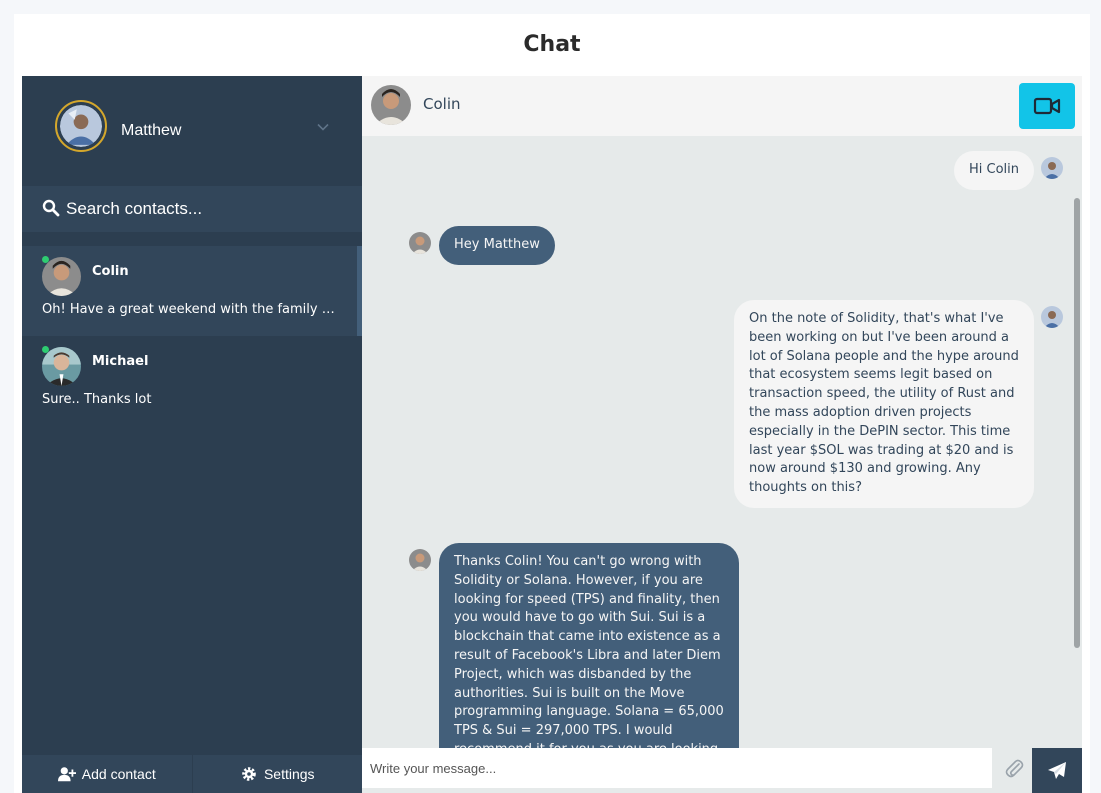  I want to click on paperclip-icon, so click(1014, 768).